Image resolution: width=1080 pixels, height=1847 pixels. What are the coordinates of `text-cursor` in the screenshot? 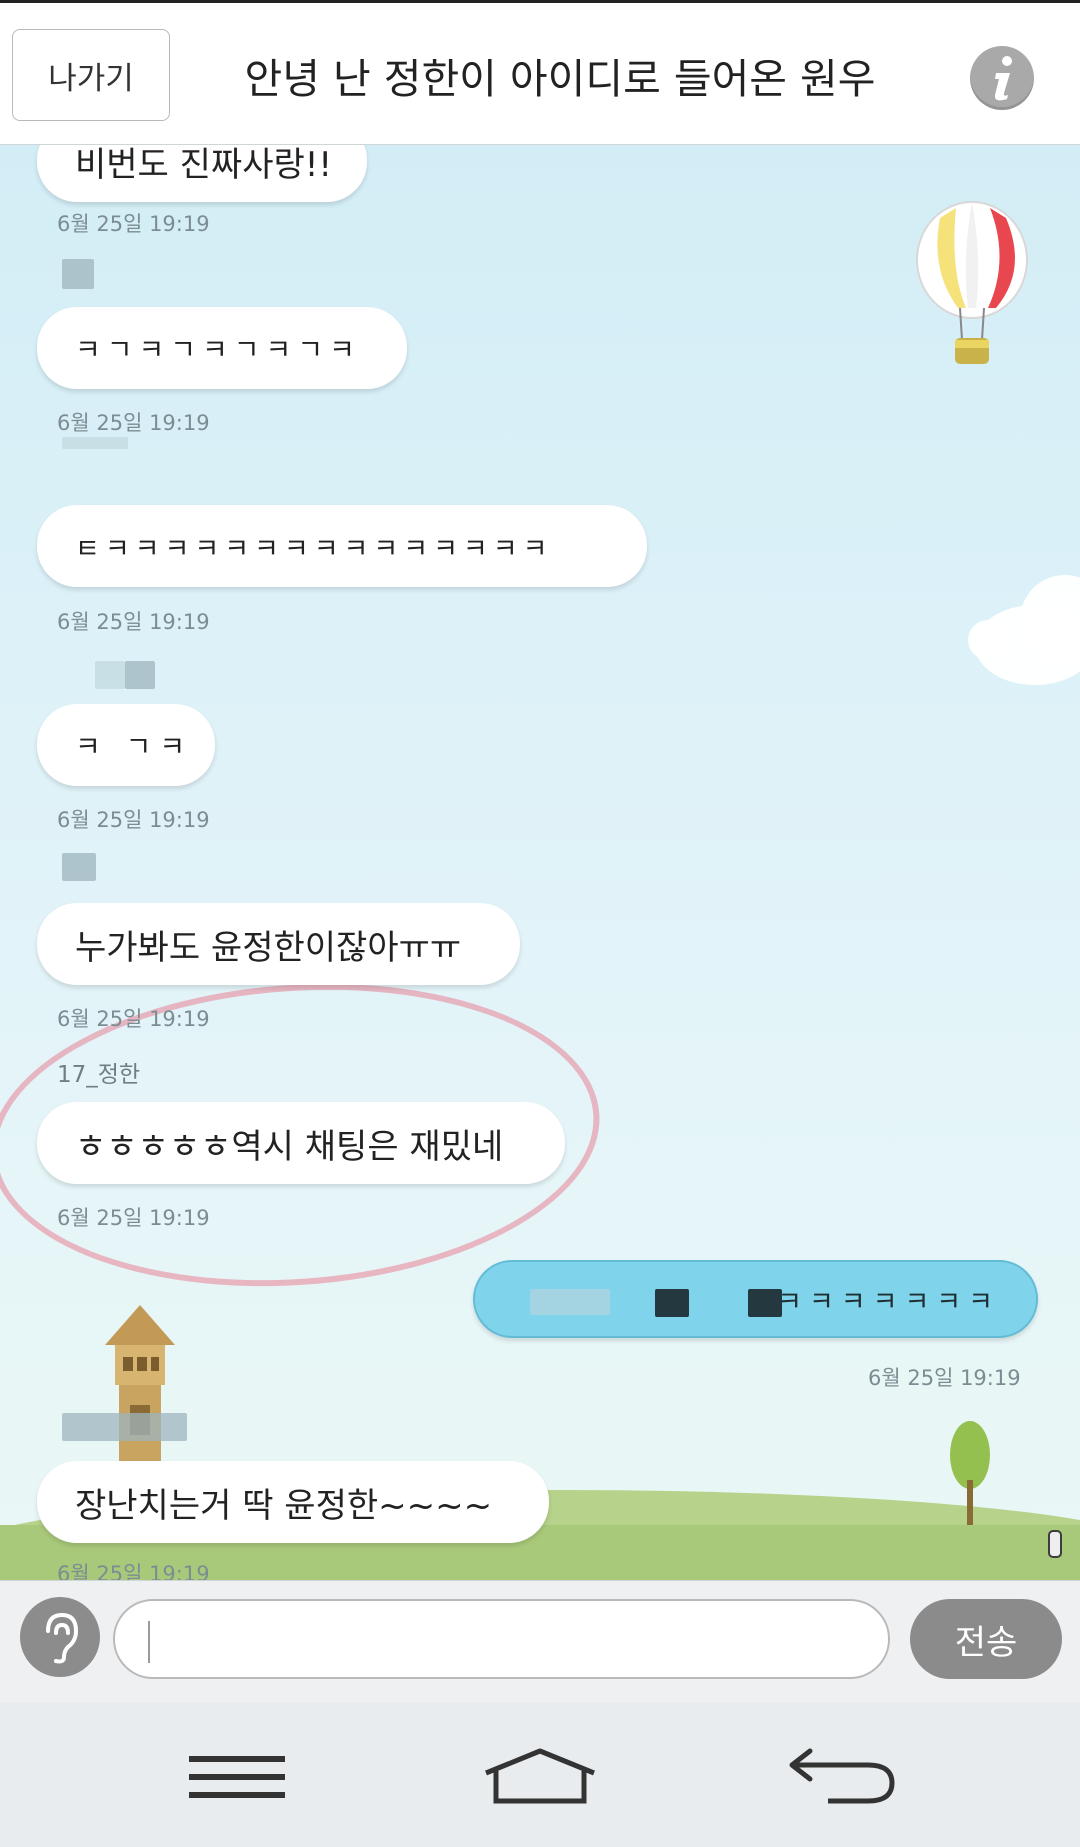 It's located at (149, 1642).